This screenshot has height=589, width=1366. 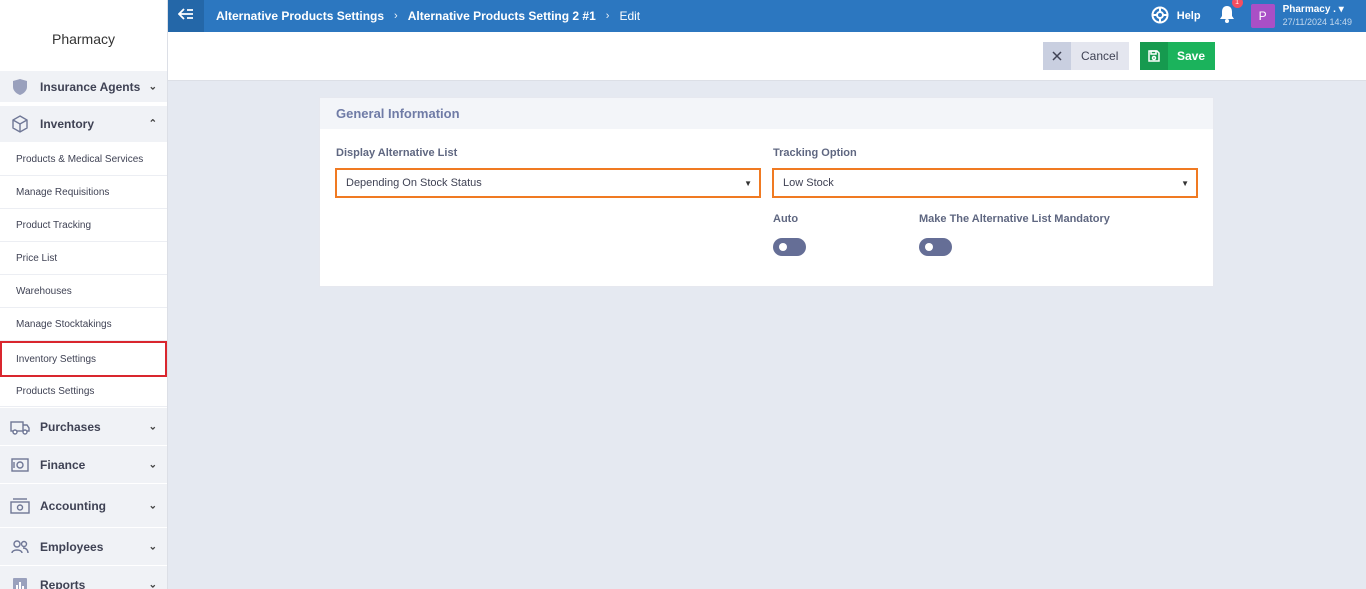 What do you see at coordinates (63, 464) in the screenshot?
I see `sidebar-item-label: Finance` at bounding box center [63, 464].